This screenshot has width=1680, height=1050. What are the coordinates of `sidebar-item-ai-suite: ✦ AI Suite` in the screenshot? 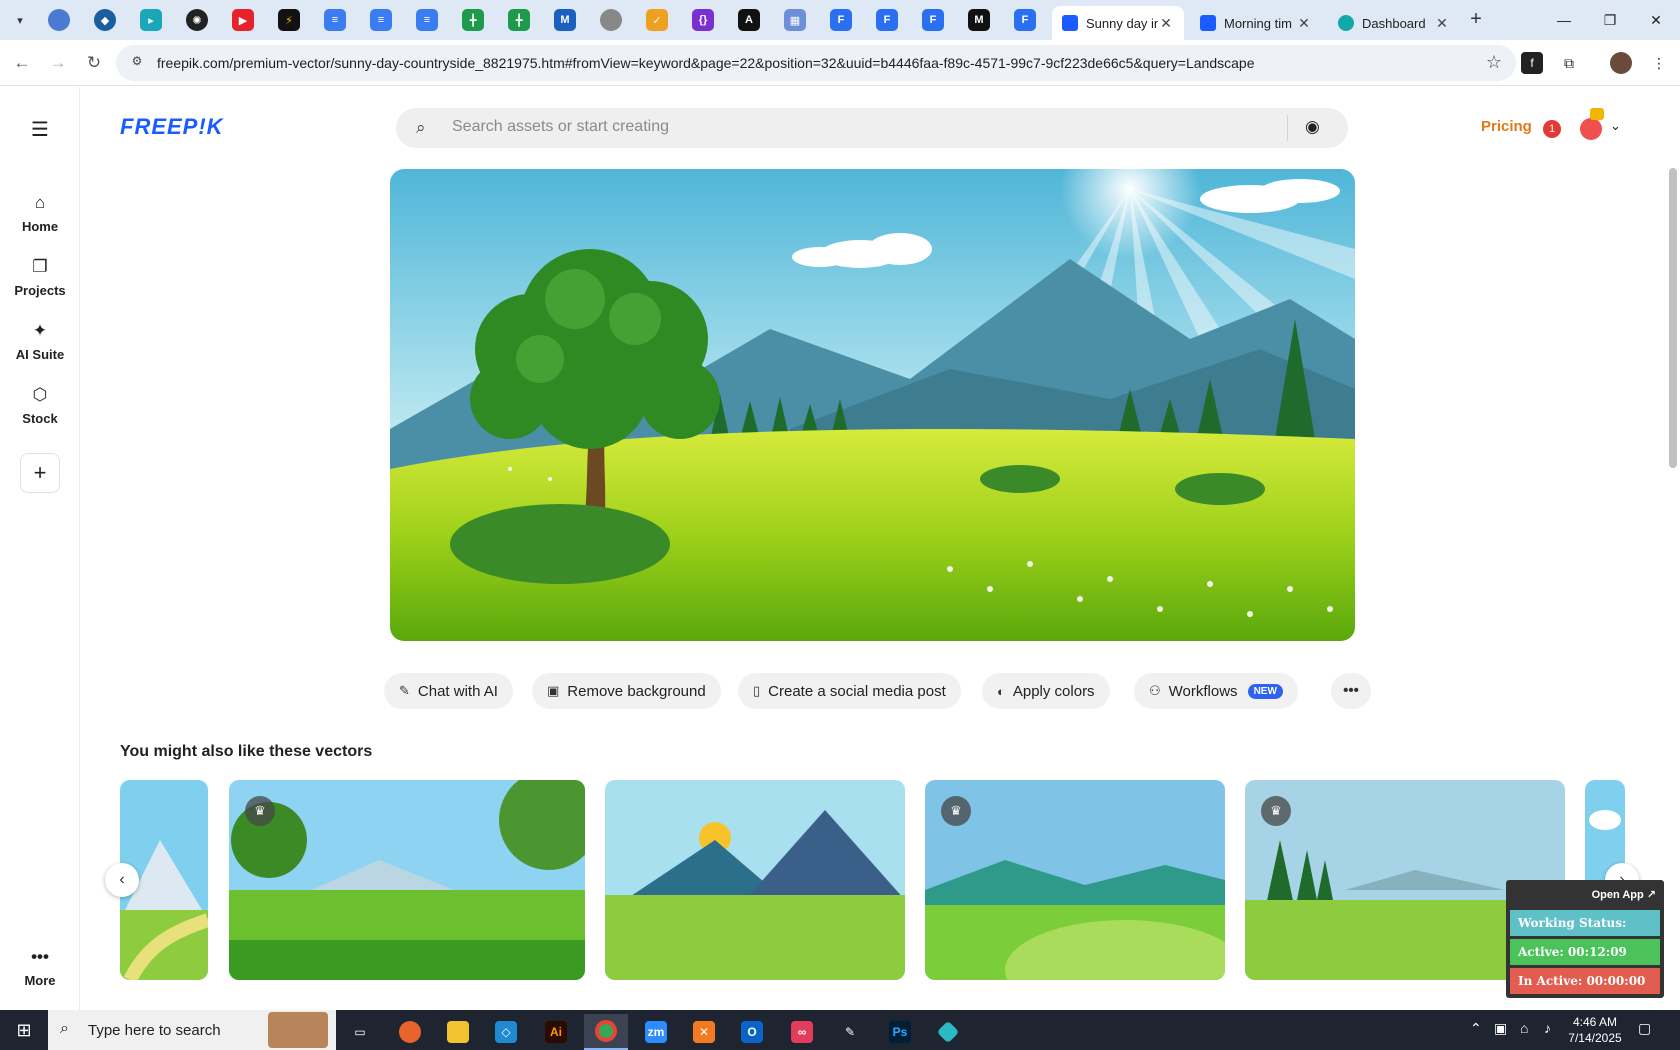 It's located at (40, 341).